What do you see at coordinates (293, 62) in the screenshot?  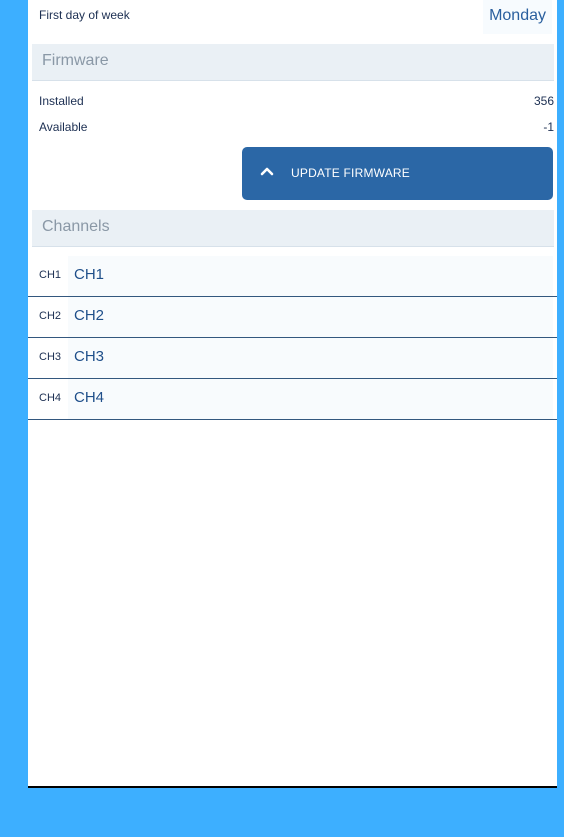 I see `firmware-section-header: Firmware` at bounding box center [293, 62].